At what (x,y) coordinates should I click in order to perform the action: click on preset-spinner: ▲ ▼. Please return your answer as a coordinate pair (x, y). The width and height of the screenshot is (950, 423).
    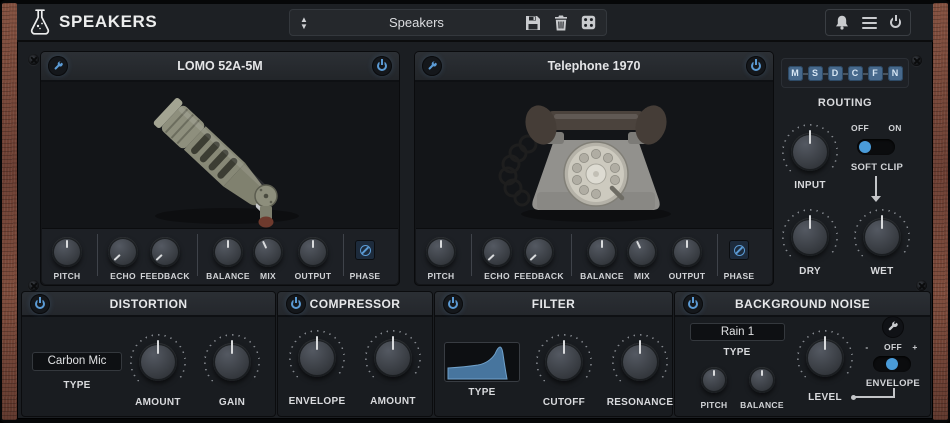
    Looking at the image, I should click on (304, 22).